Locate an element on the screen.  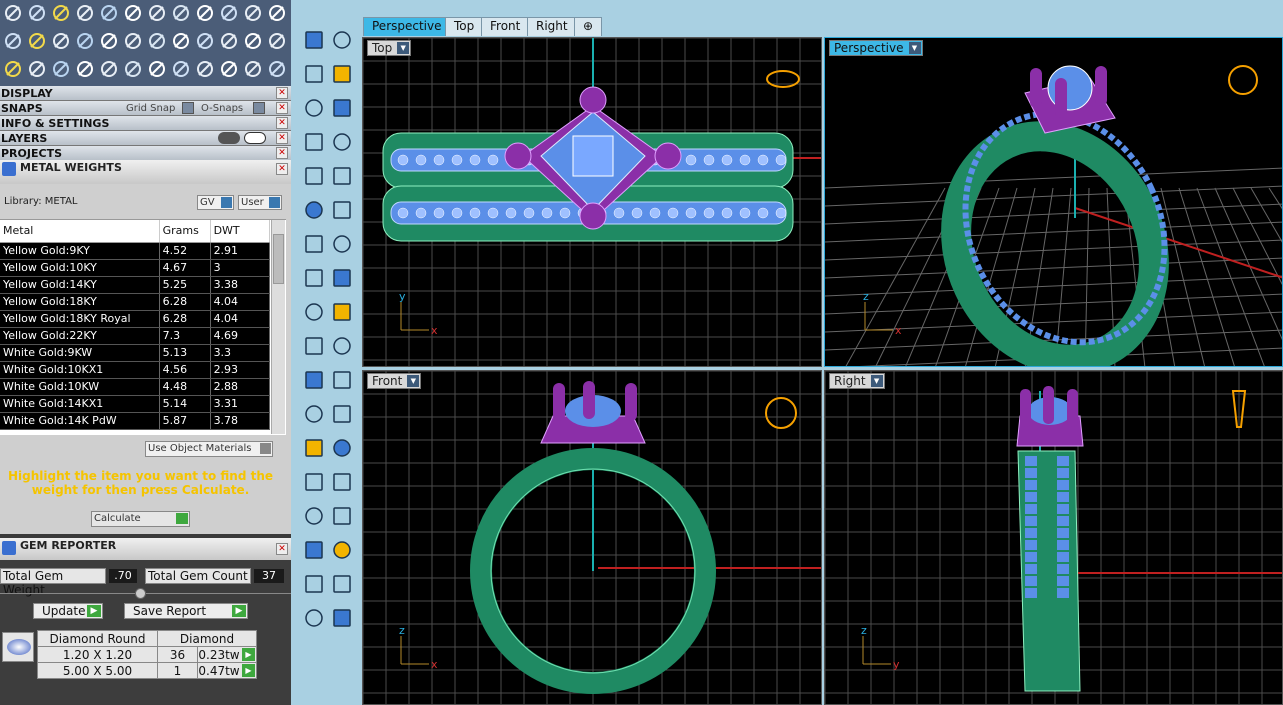
viewport-label-perspective: Perspective ▼ is located at coordinates (876, 48).